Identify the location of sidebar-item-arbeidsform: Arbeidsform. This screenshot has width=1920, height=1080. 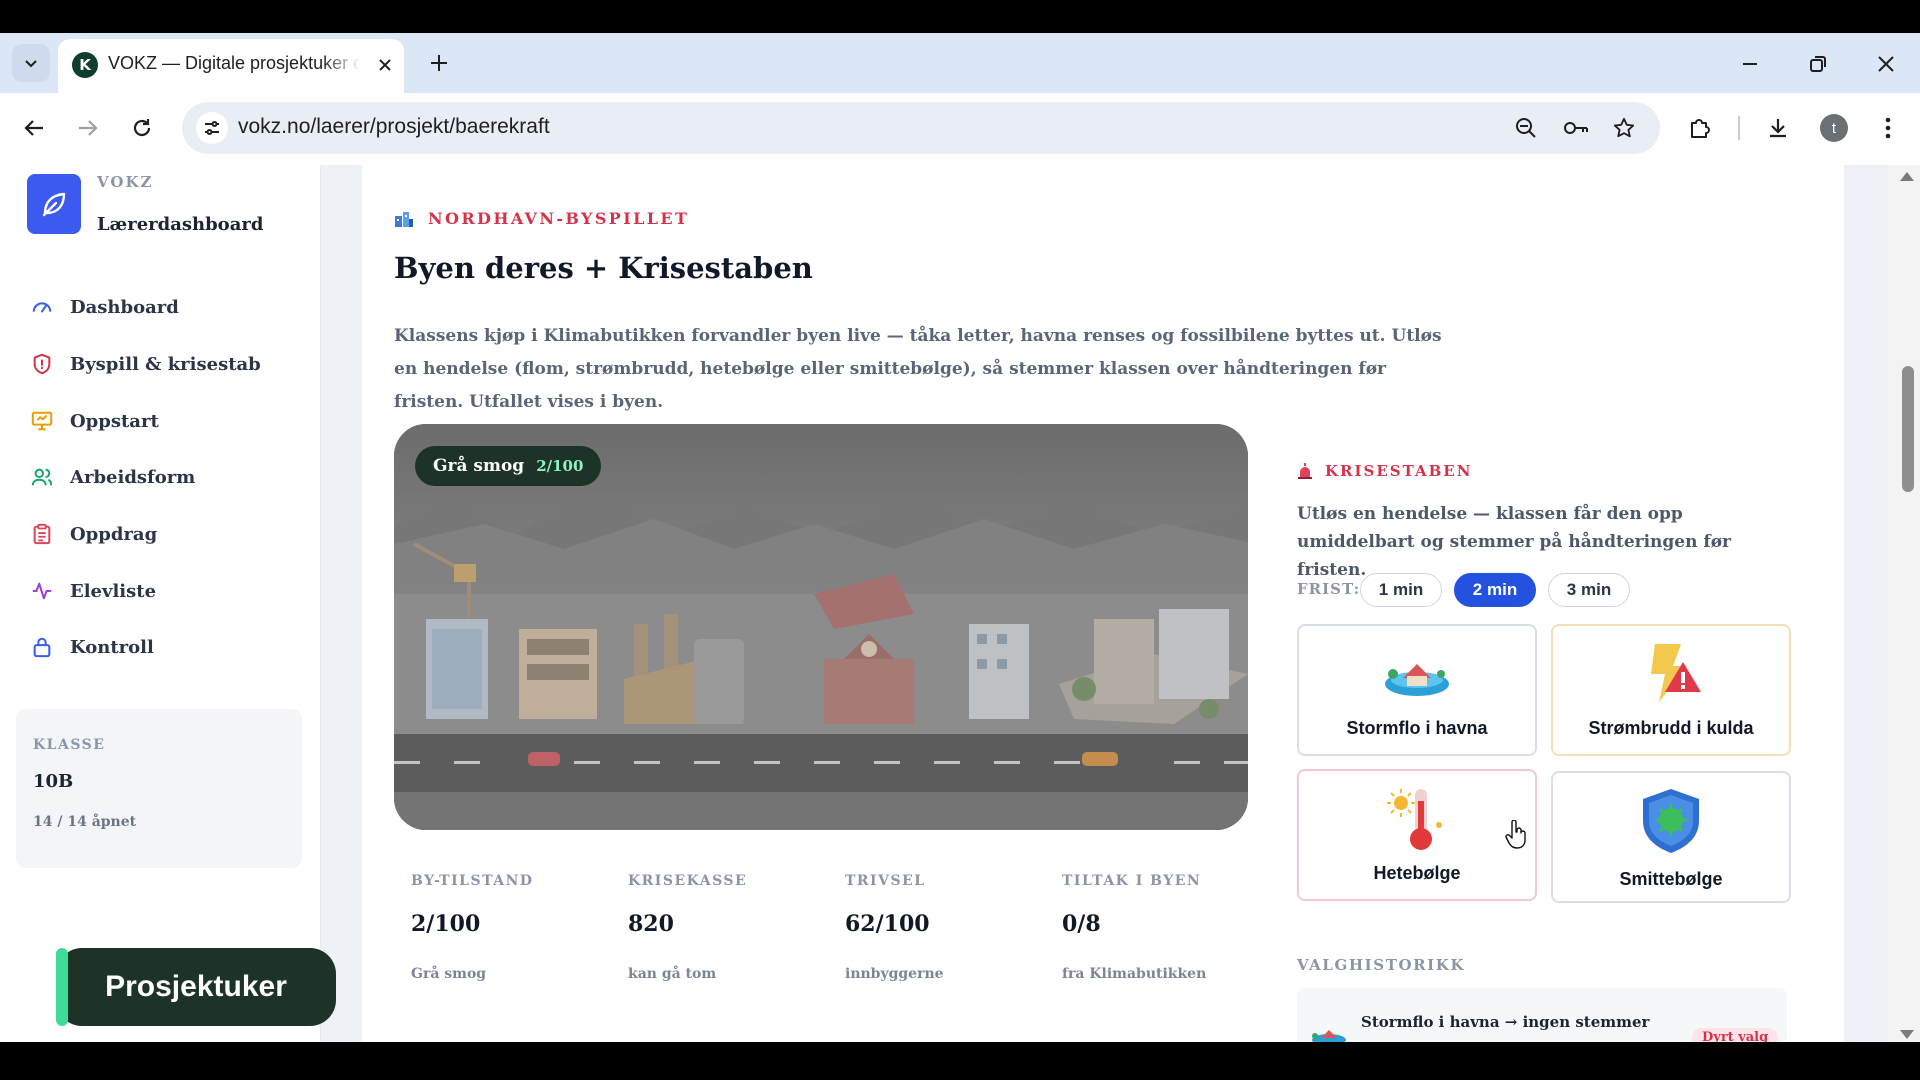
(168, 477).